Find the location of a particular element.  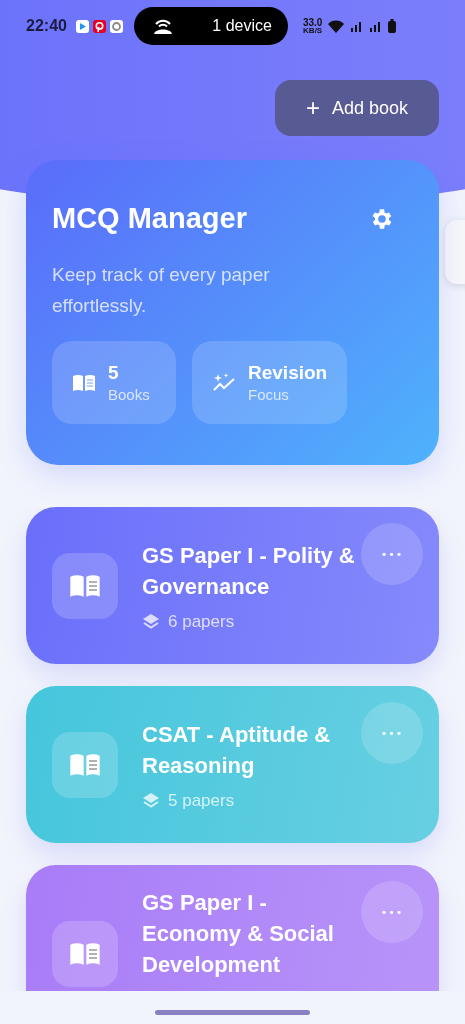

book-title: CSAT - Aptitude & Reasoning is located at coordinates (237, 750).